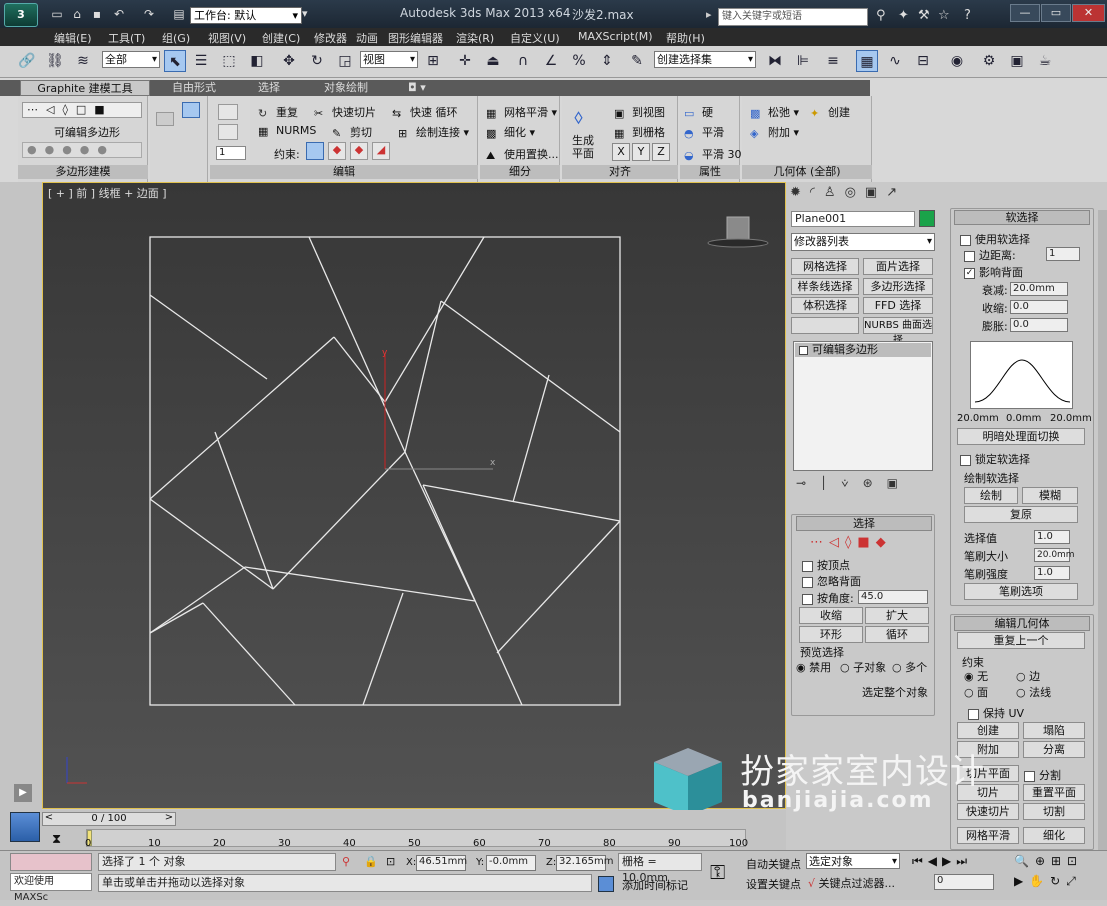 This screenshot has height=906, width=1107. Describe the element at coordinates (685, 38) in the screenshot. I see `menu-help: 帮助(H)` at that location.